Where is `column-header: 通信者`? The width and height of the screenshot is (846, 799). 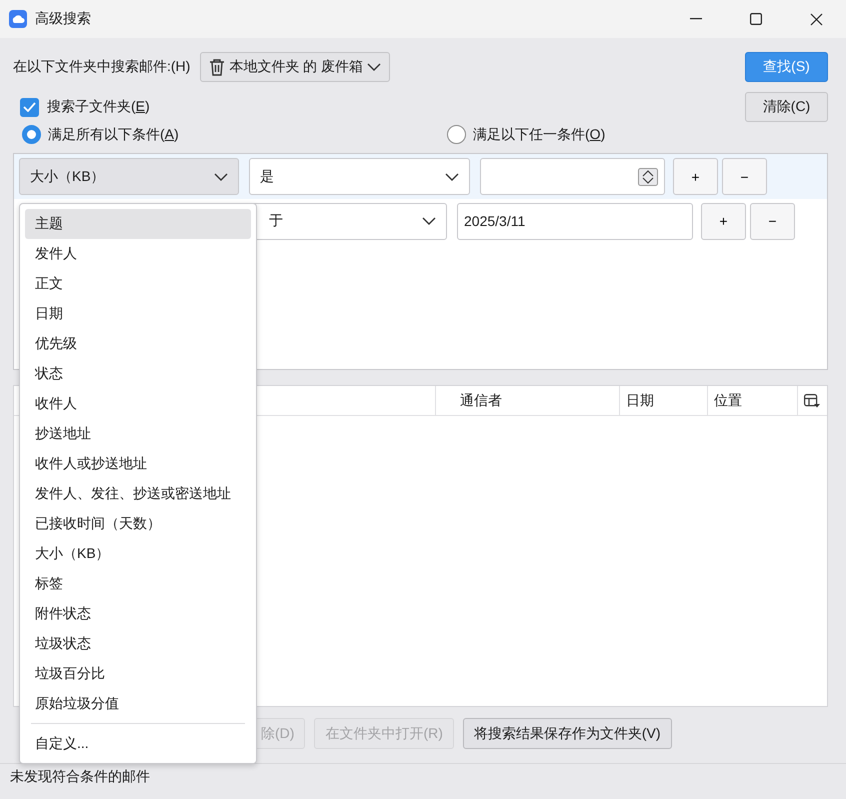
column-header: 通信者 is located at coordinates (527, 400).